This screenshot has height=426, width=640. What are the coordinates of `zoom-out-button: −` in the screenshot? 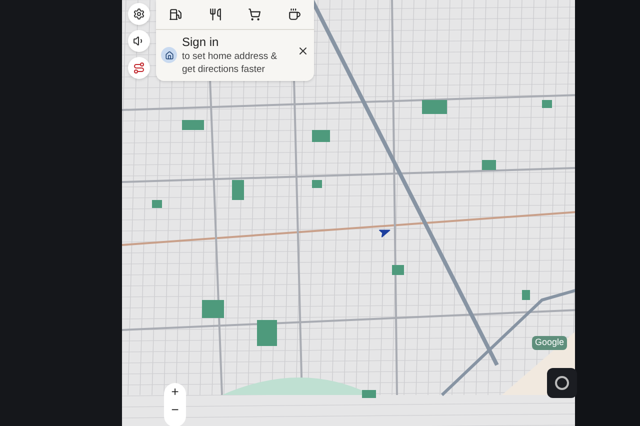 It's located at (175, 410).